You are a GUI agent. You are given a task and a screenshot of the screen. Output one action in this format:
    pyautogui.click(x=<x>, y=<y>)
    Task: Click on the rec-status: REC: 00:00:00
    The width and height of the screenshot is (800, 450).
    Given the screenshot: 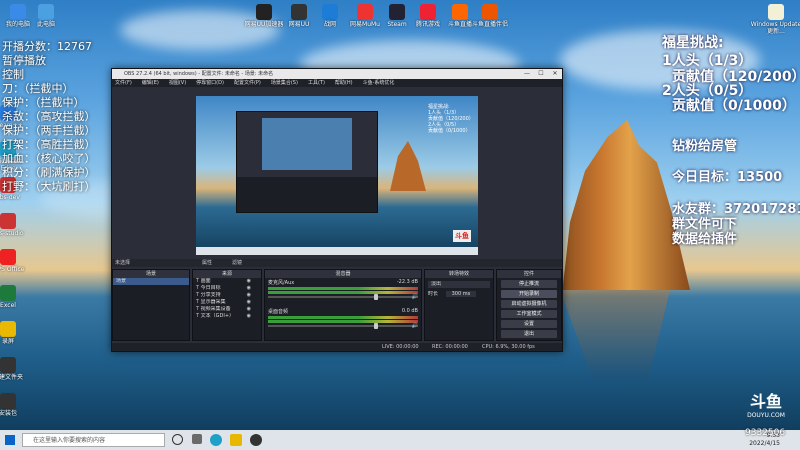 What is the action you would take?
    pyautogui.click(x=450, y=347)
    